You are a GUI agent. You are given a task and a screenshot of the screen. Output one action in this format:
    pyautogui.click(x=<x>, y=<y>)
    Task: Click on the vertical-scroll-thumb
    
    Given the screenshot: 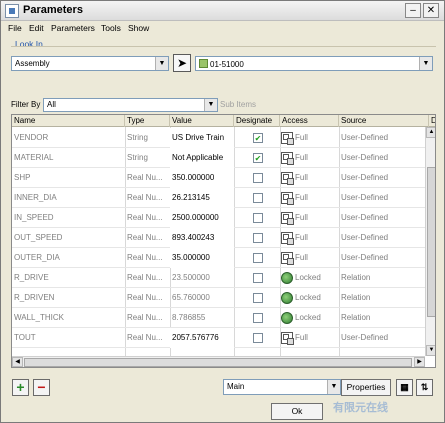 What is the action you would take?
    pyautogui.click(x=431, y=242)
    